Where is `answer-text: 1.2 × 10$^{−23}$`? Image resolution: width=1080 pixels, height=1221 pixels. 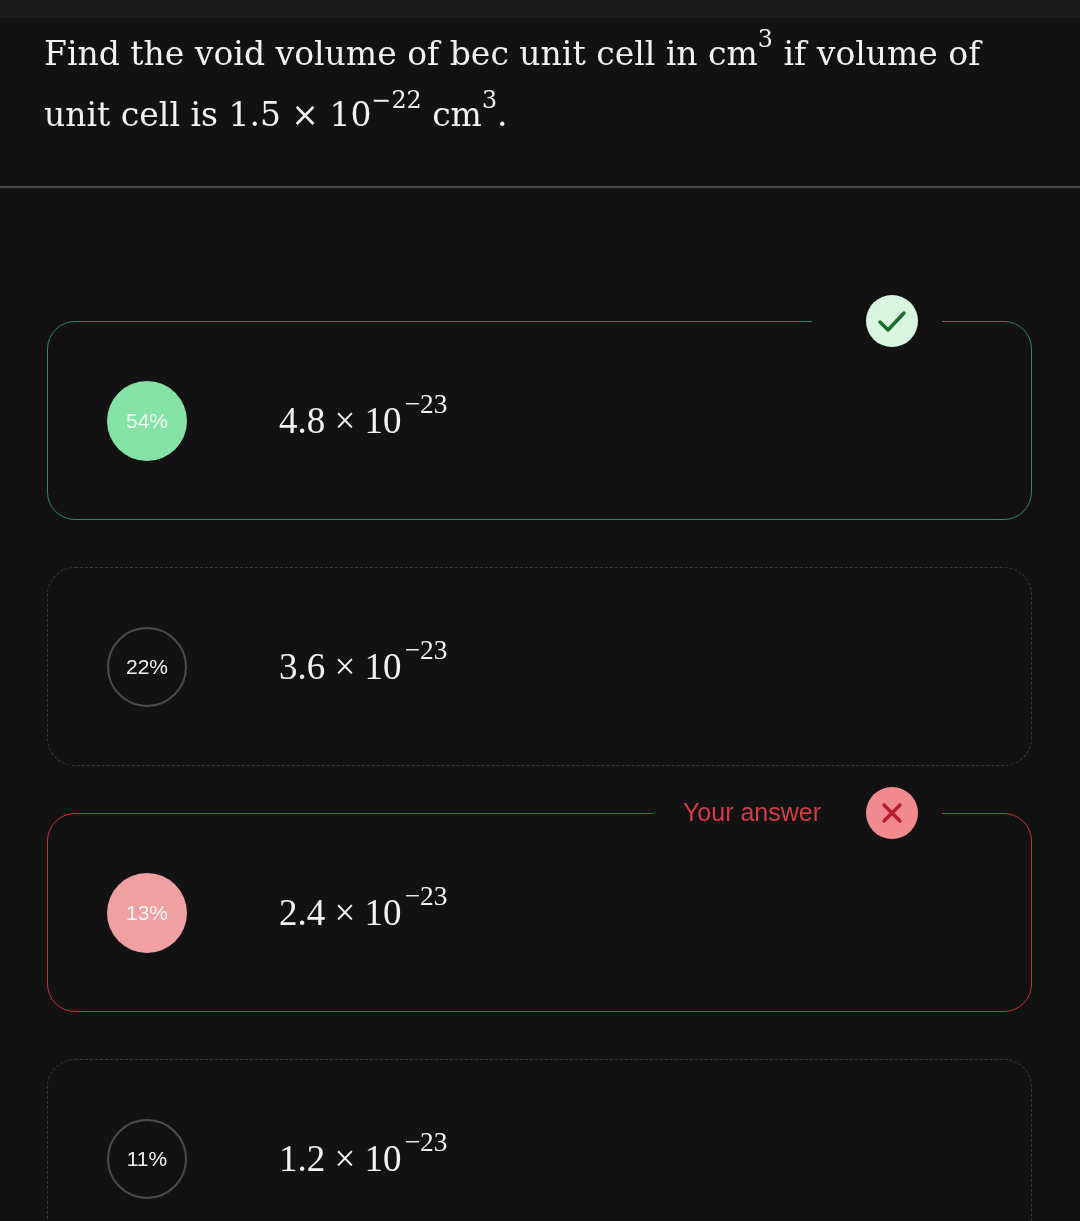 answer-text: 1.2 × 10$^{−23}$ is located at coordinates (363, 1155).